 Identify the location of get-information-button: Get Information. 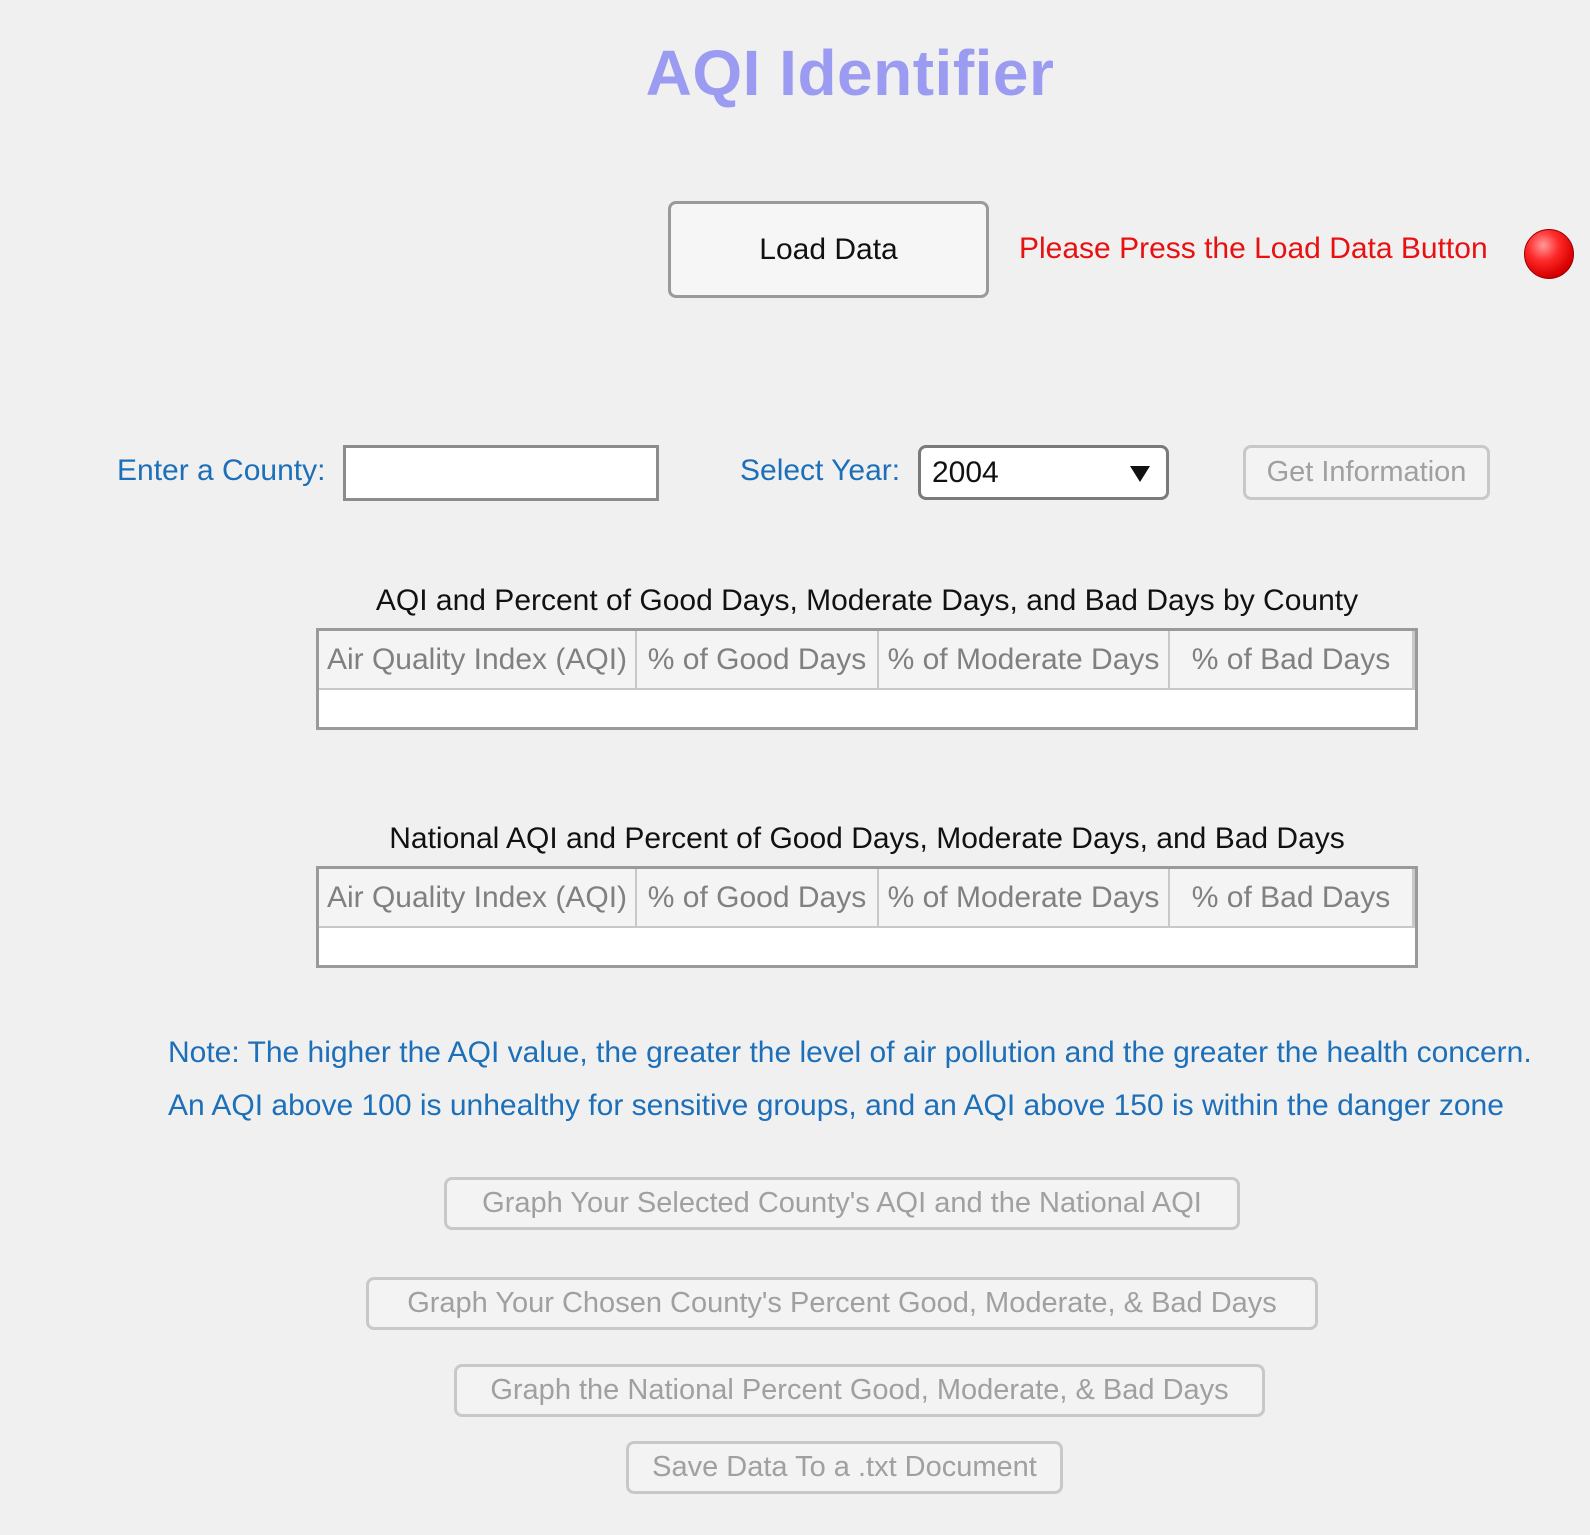
(1366, 472).